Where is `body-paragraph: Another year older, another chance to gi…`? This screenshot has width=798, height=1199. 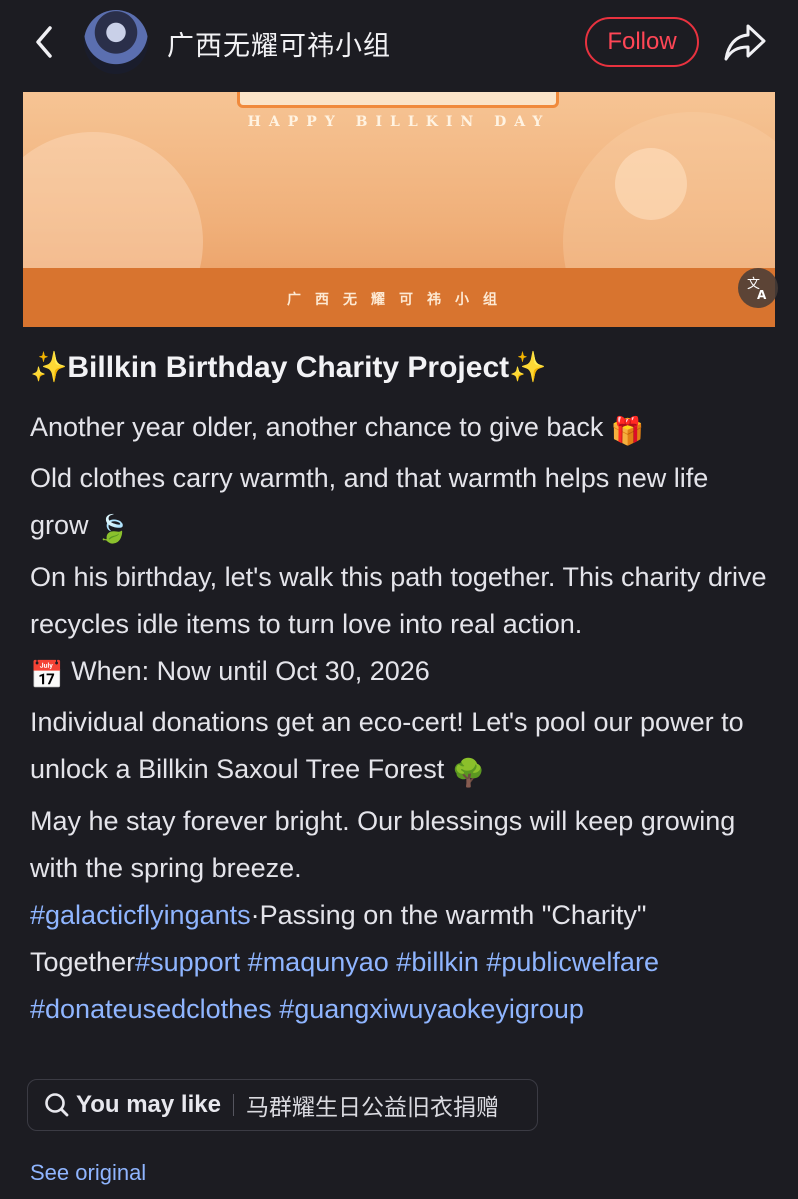 body-paragraph: Another year older, another chance to gi… is located at coordinates (400, 429).